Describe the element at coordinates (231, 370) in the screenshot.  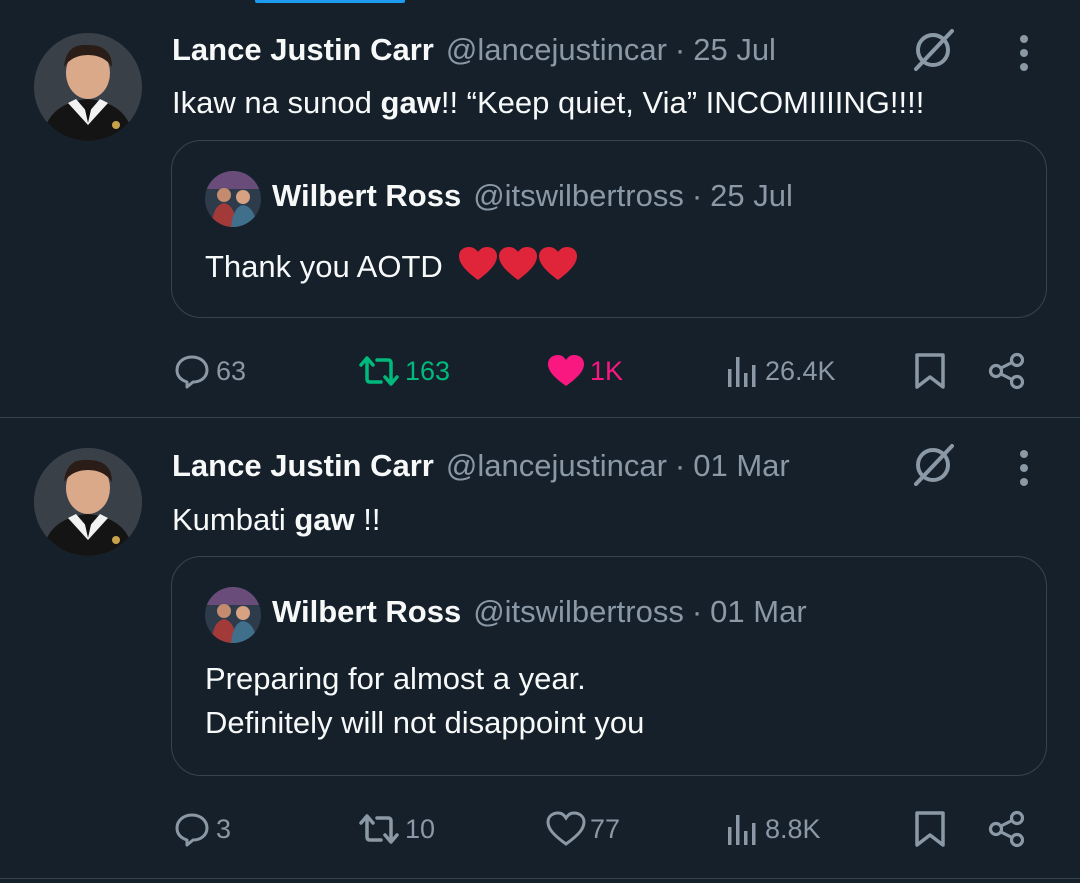
I see `reply-count: 63` at that location.